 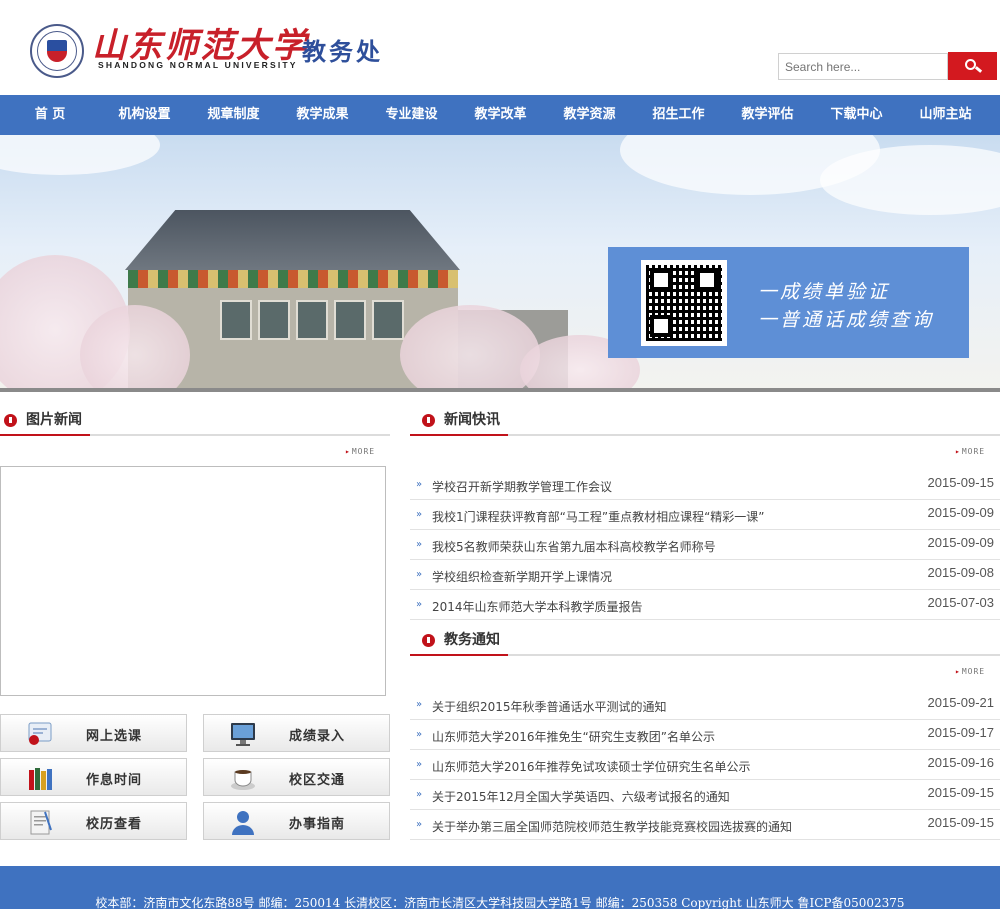 What do you see at coordinates (705, 423) in the screenshot?
I see `news-flash-header: 新闻快讯` at bounding box center [705, 423].